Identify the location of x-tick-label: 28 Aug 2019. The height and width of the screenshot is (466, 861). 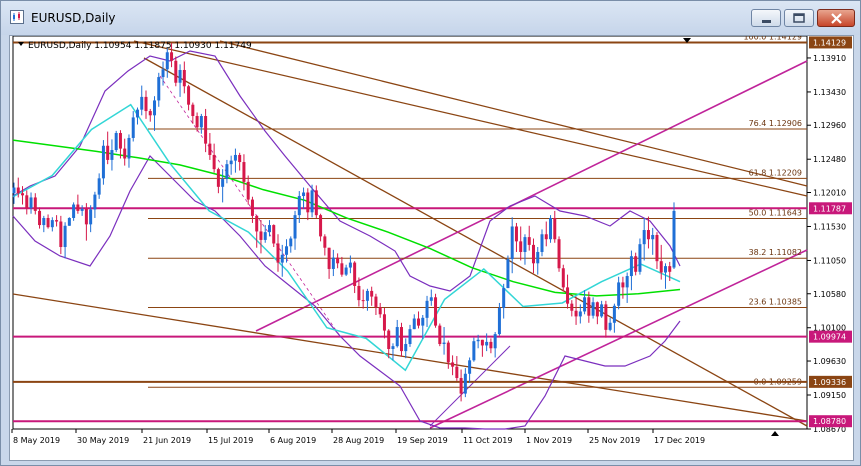
(358, 440).